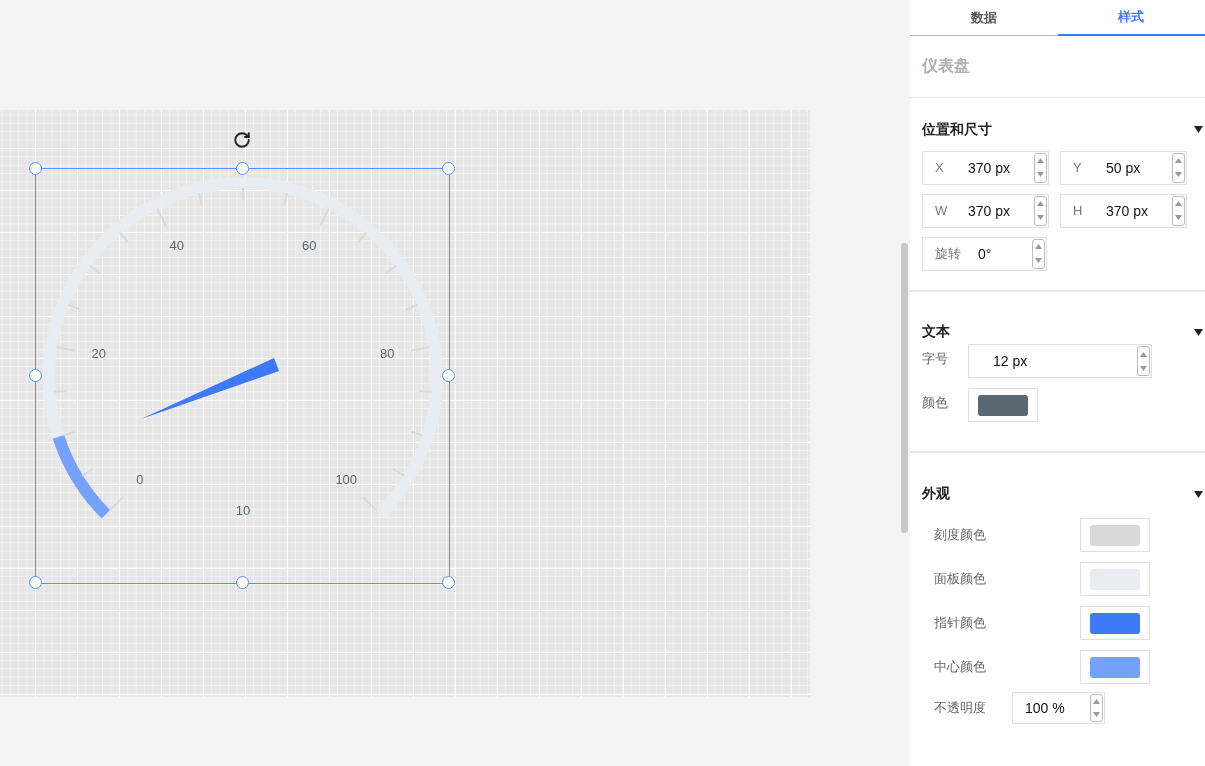 The image size is (1205, 766). What do you see at coordinates (939, 168) in the screenshot?
I see `field-label: X` at bounding box center [939, 168].